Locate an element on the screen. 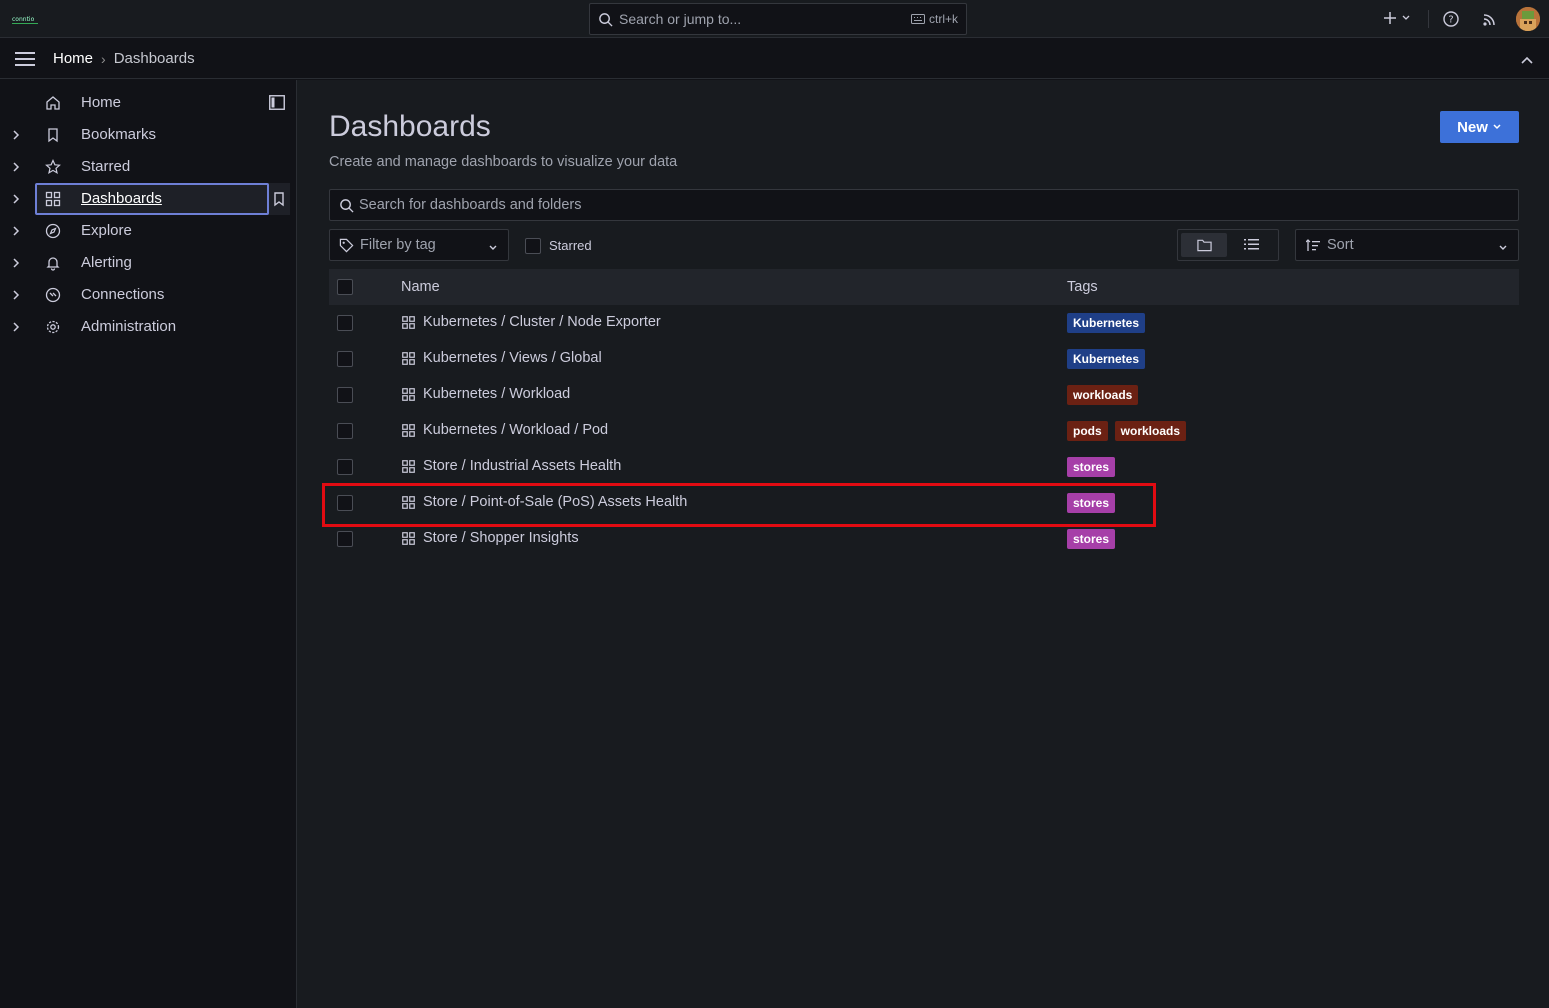 This screenshot has height=1008, width=1549. sidebar-item-dashboards: Dashboards is located at coordinates (145, 199).